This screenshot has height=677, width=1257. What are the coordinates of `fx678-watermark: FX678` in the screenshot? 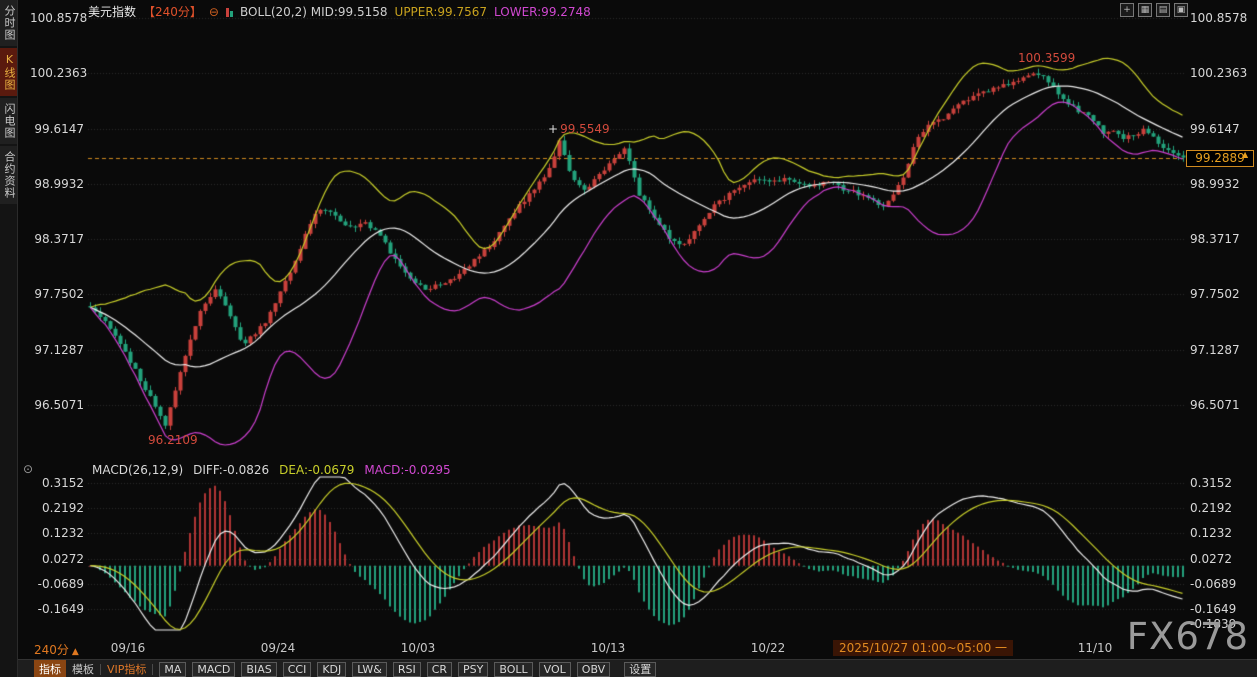 It's located at (1187, 636).